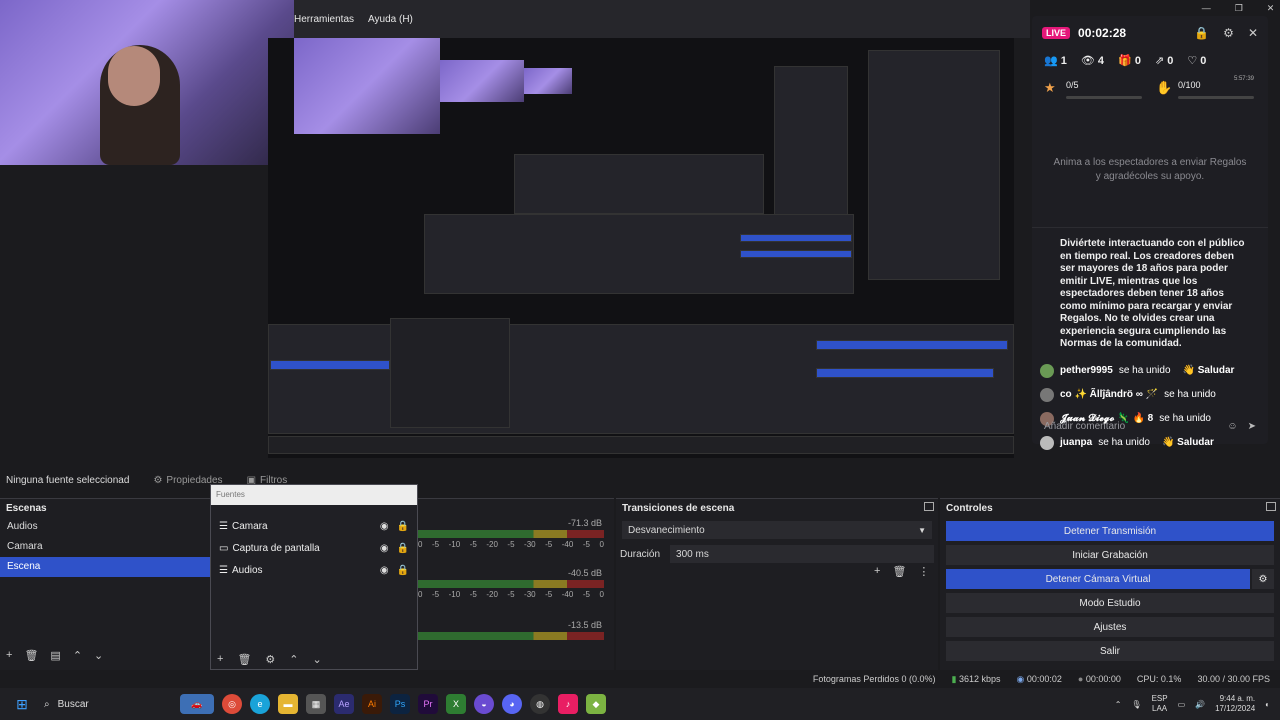  Describe the element at coordinates (105, 567) in the screenshot. I see `scene-item-escena: Escena` at that location.